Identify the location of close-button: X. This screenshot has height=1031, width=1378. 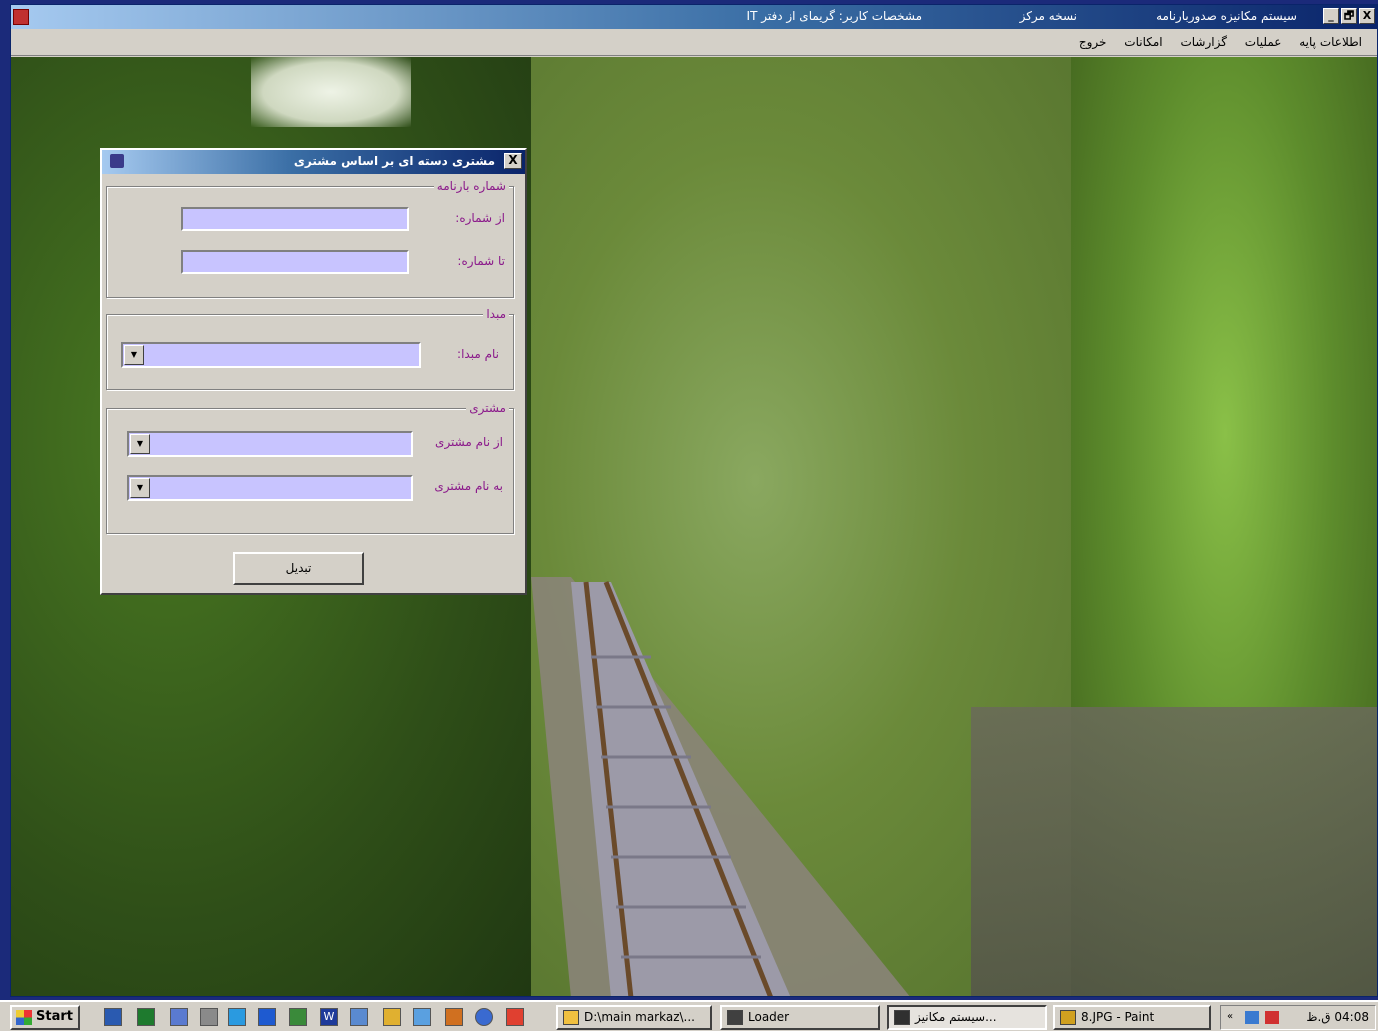
(1367, 16).